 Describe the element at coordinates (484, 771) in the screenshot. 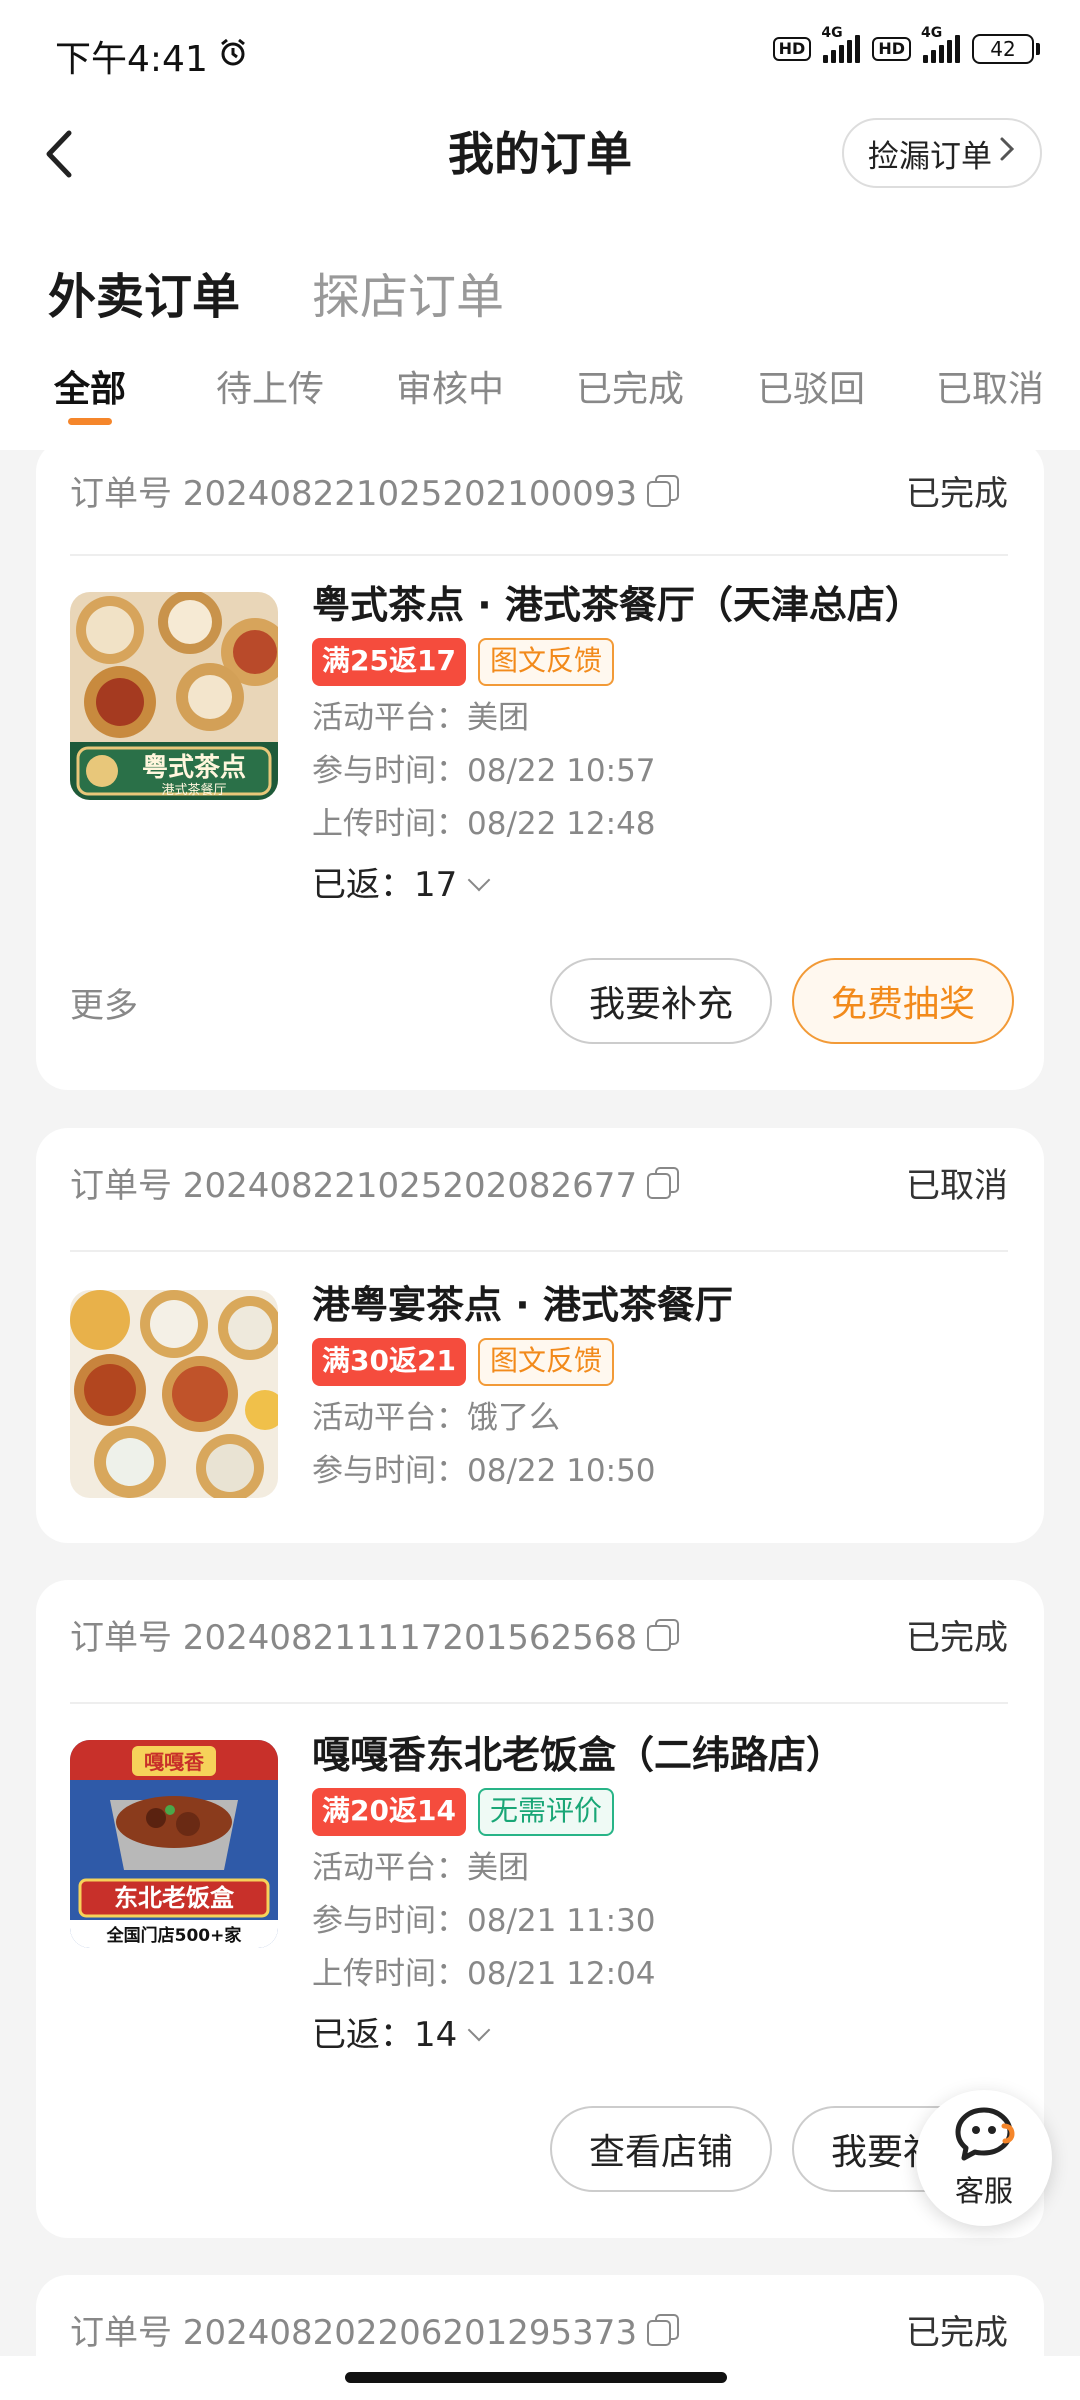

I see `join-time-text: 参与时间：08/22 10:57` at that location.